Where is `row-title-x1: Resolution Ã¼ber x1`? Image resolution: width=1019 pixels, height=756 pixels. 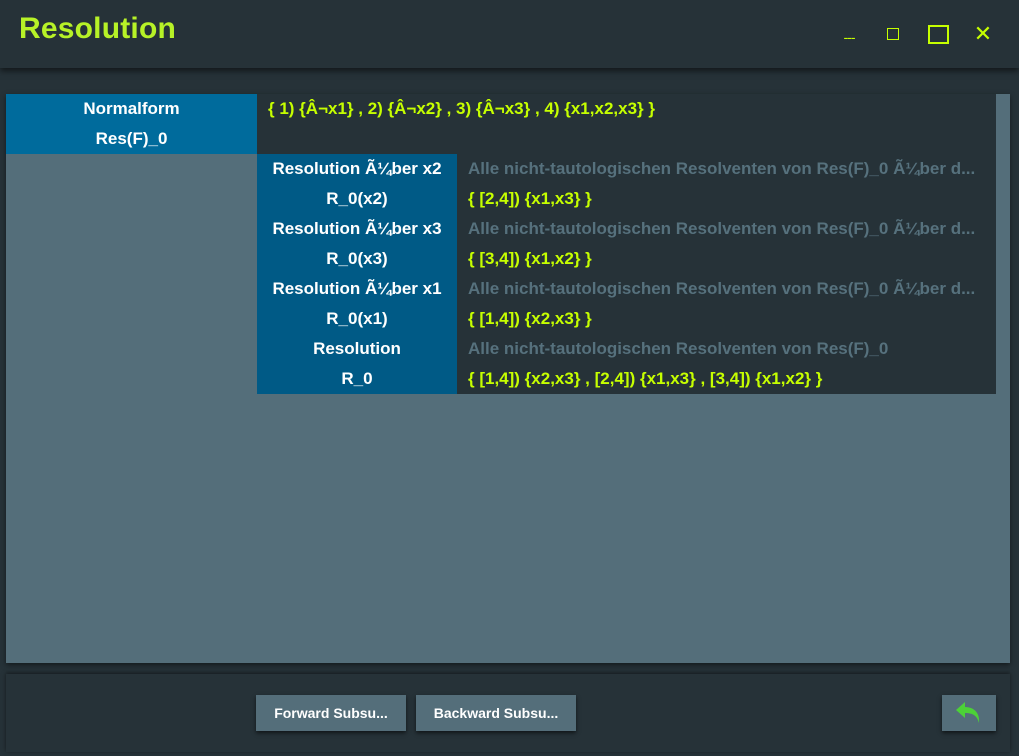 row-title-x1: Resolution Ã¼ber x1 is located at coordinates (357, 289).